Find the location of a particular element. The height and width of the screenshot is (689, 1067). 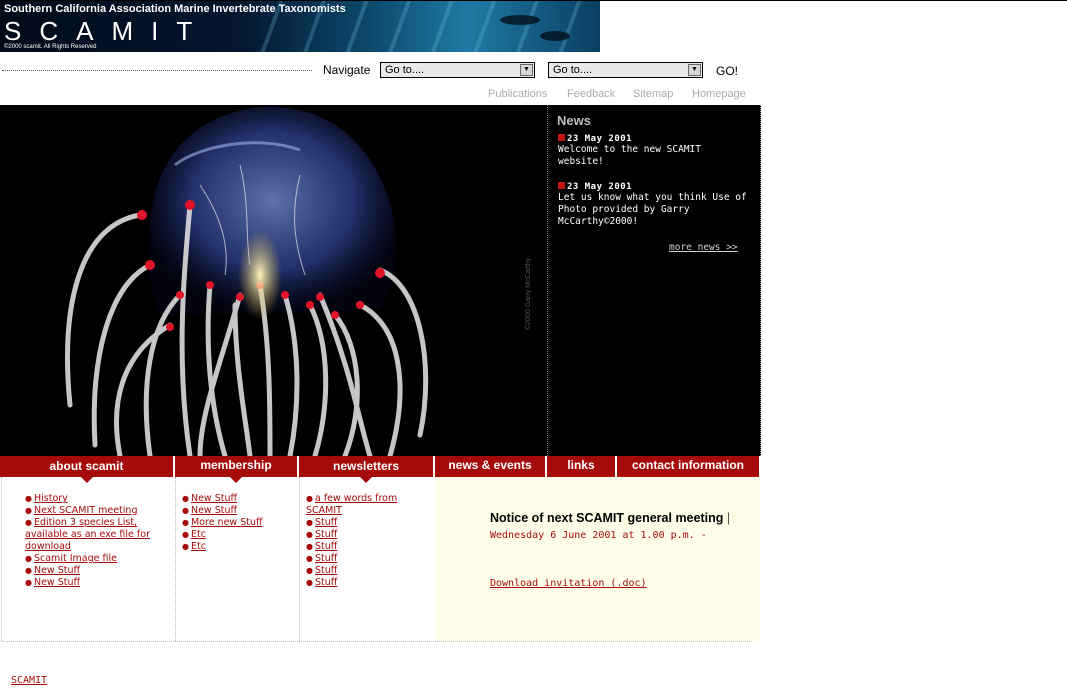

photo-credit: ©2000 Garry McCarthy is located at coordinates (528, 293).